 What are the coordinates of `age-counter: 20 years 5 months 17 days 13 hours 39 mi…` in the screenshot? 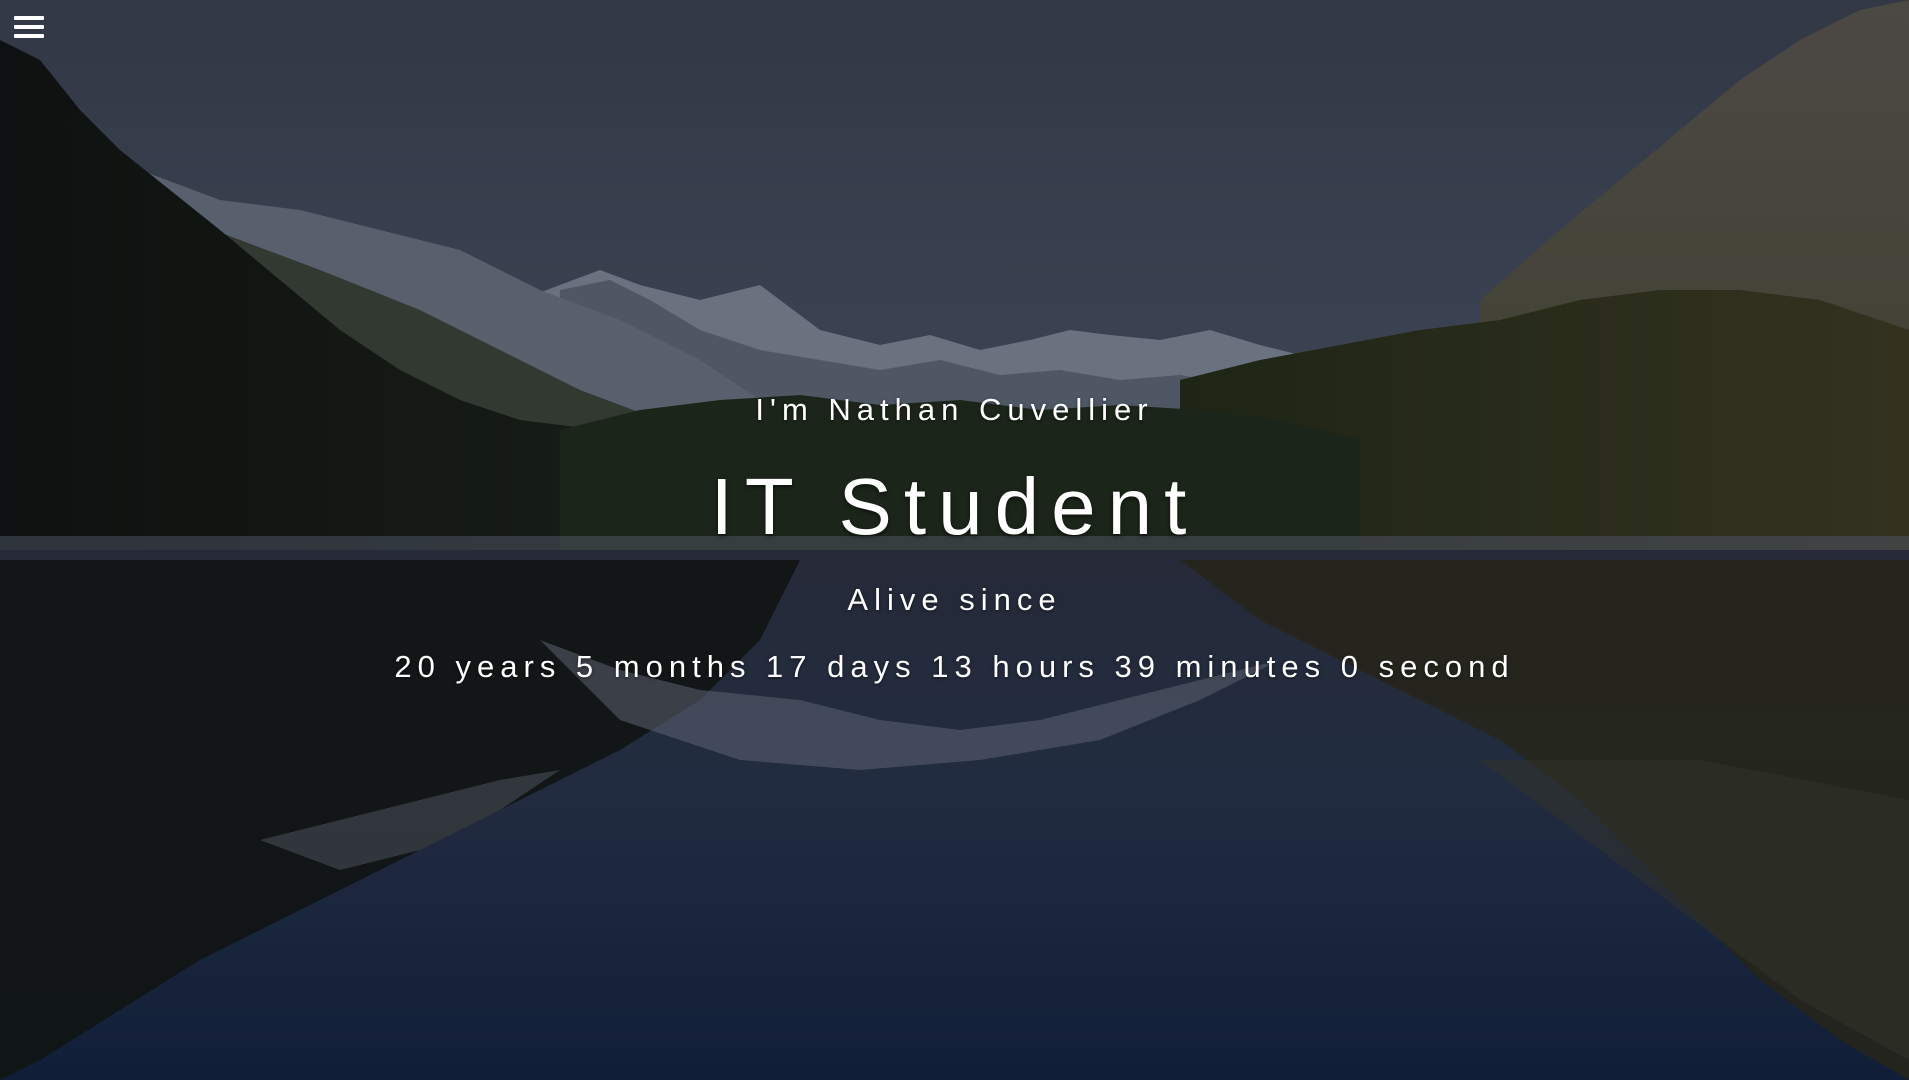 It's located at (954, 666).